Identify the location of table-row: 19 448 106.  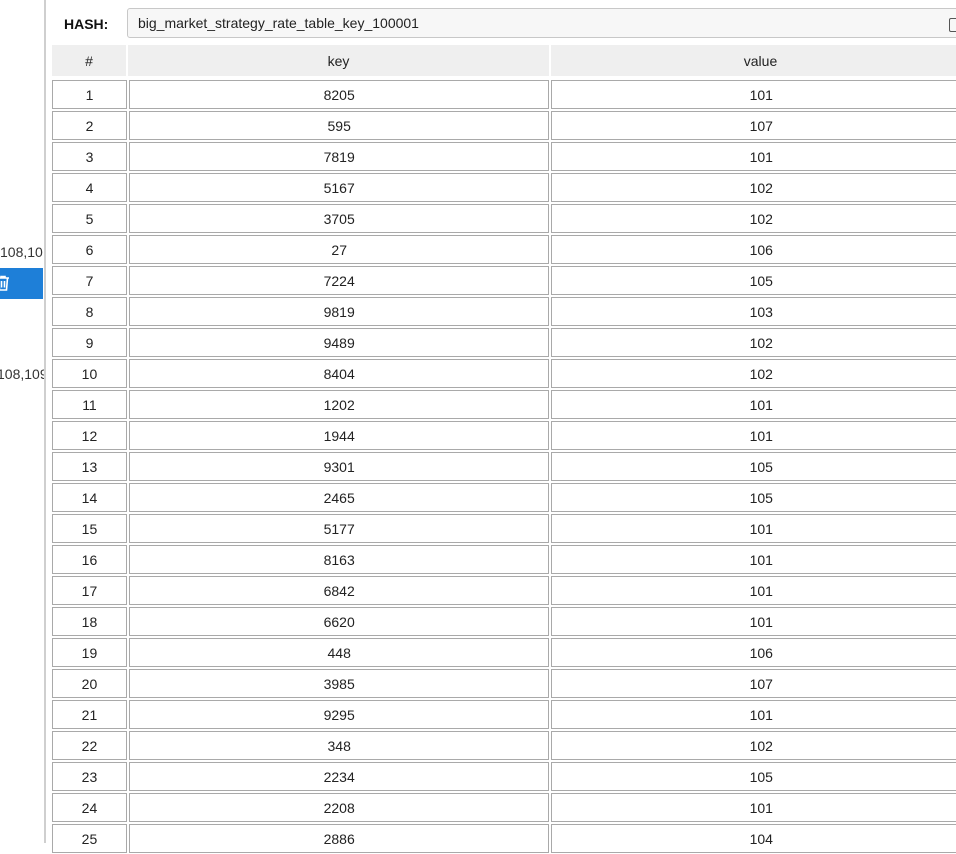
(504, 652).